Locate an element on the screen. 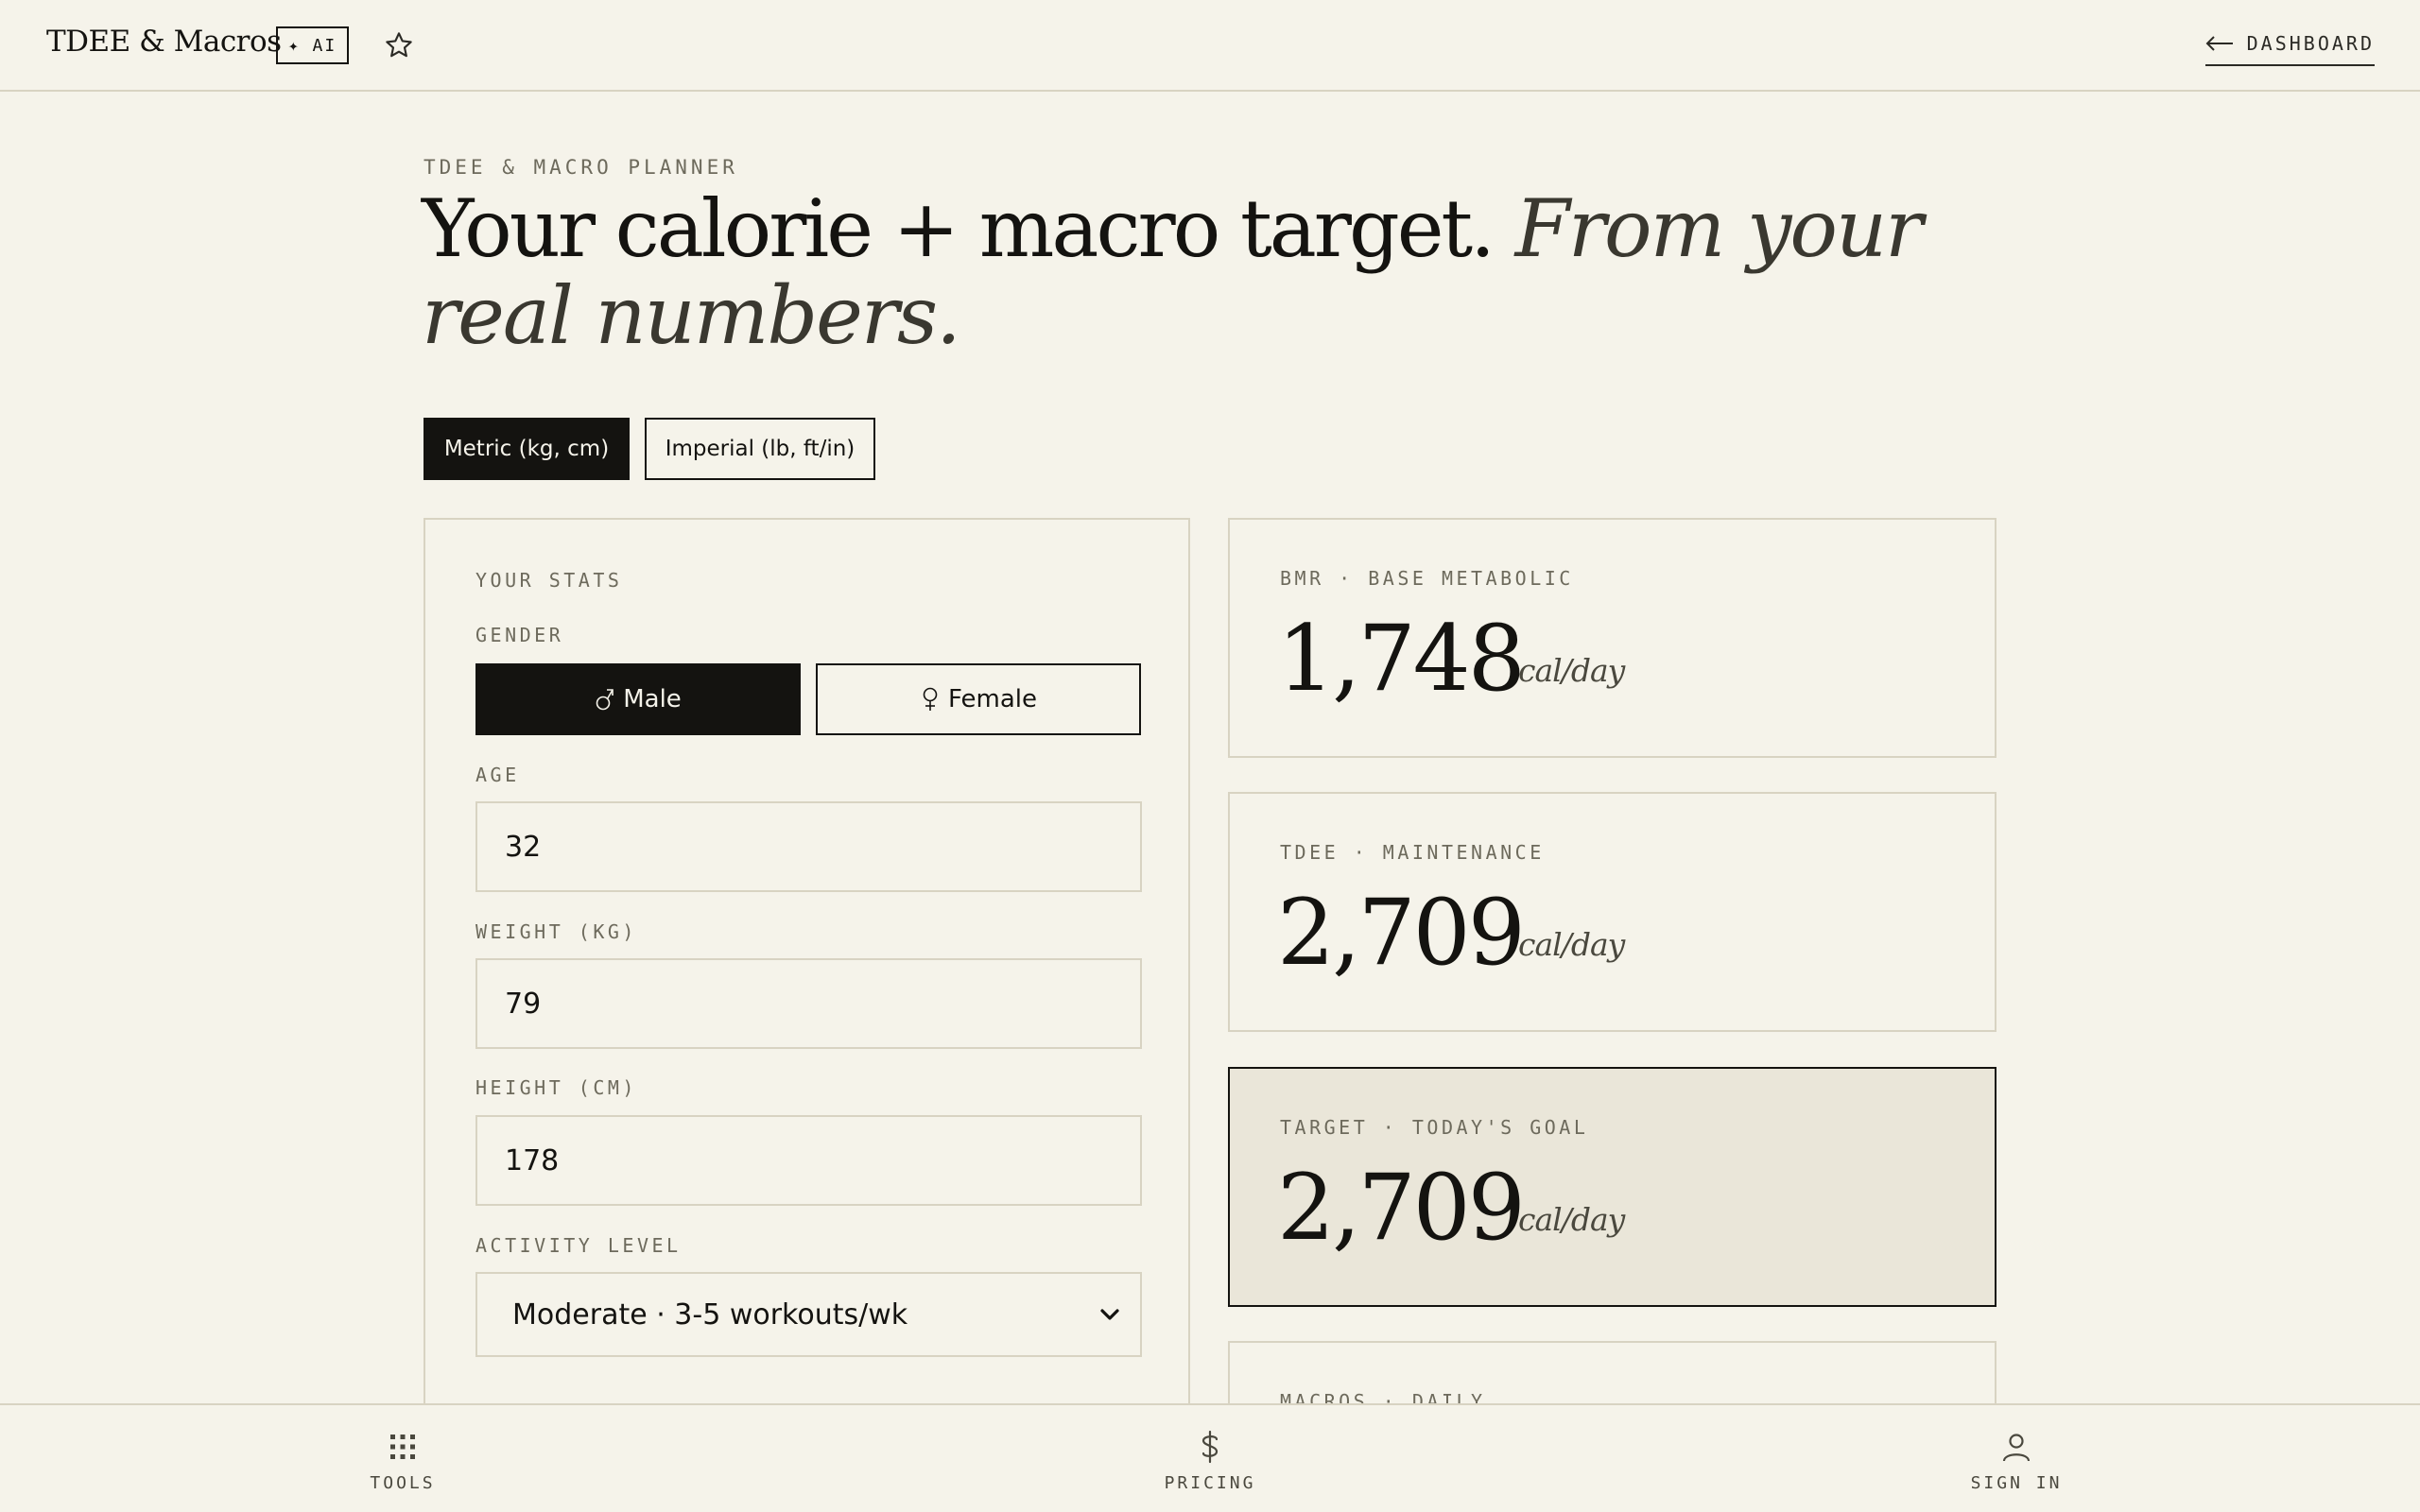 The height and width of the screenshot is (1512, 2420). dashboard-link: DASHBOARD is located at coordinates (2289, 46).